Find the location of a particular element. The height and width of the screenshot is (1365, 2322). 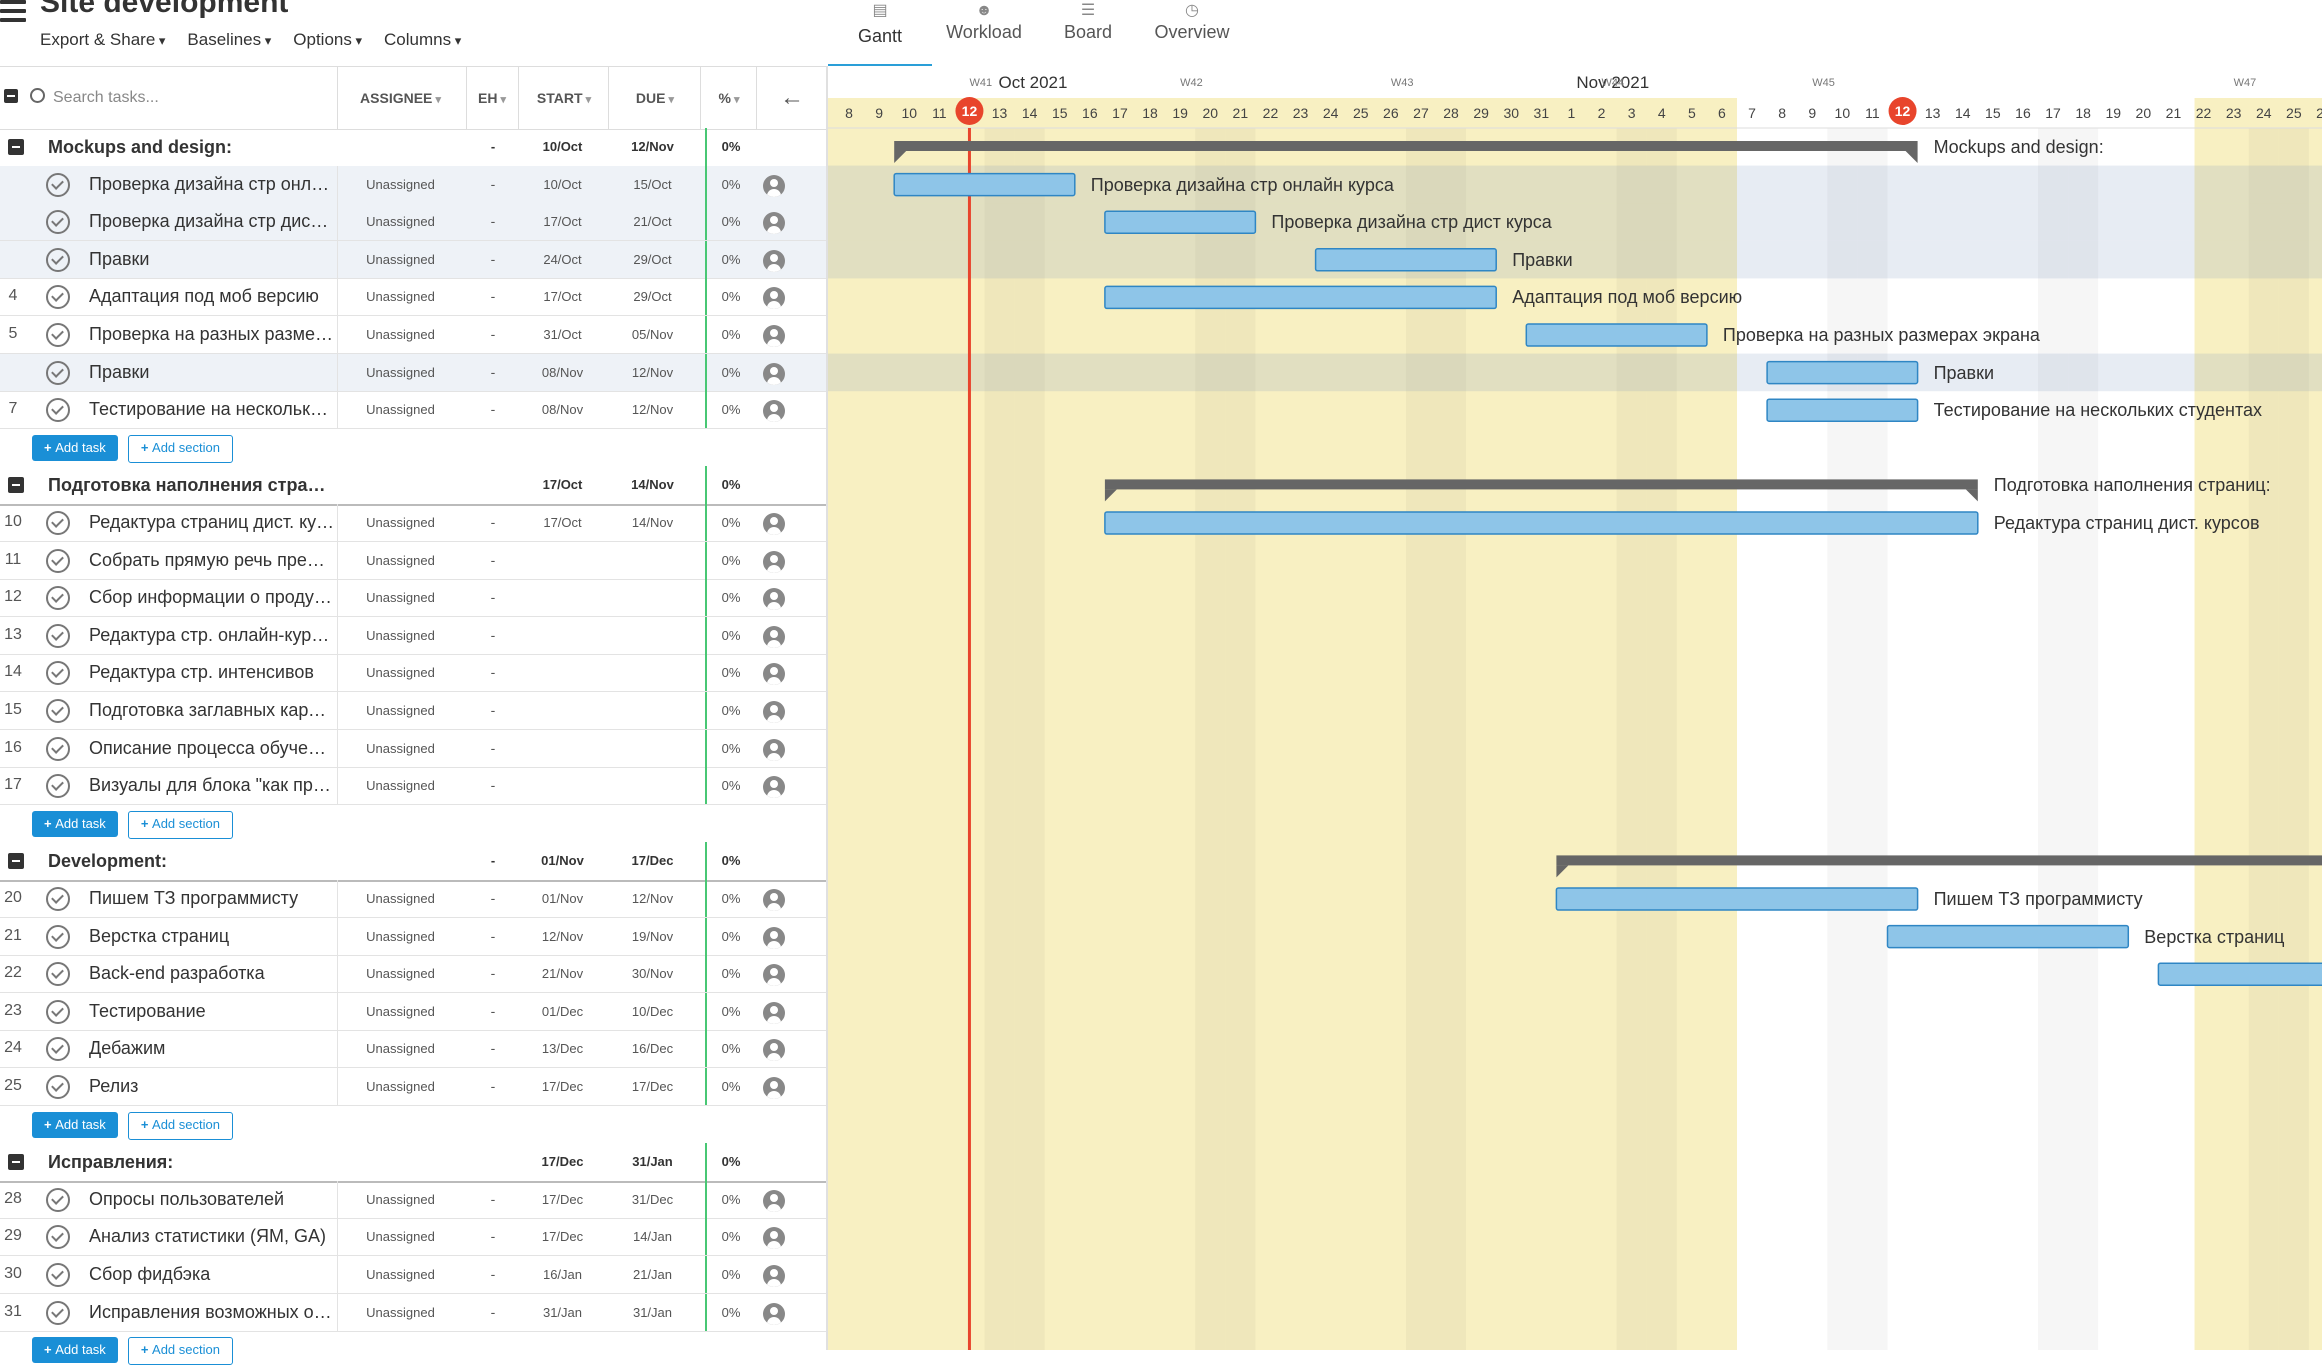

column-assignee: ASSIGNEE is located at coordinates (400, 98).